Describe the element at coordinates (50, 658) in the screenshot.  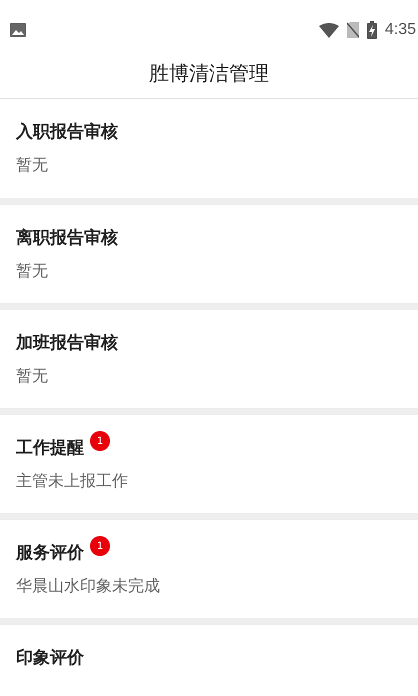
I see `item-title: 印象评价` at that location.